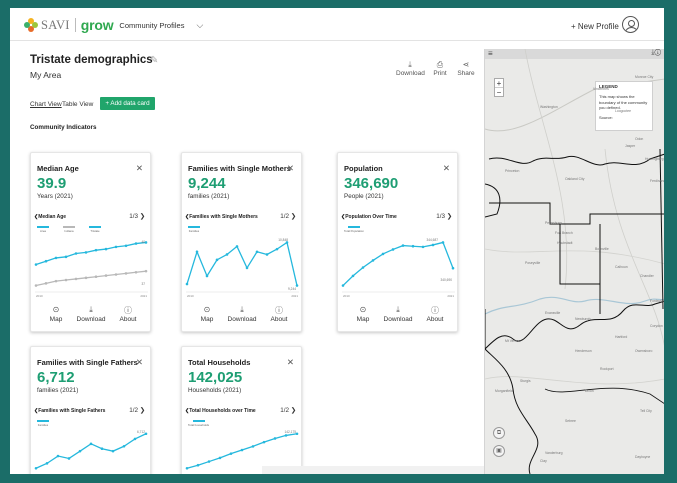 Image resolution: width=677 pixels, height=483 pixels. Describe the element at coordinates (553, 223) in the screenshot. I see `map-place-label: Petersburg` at that location.